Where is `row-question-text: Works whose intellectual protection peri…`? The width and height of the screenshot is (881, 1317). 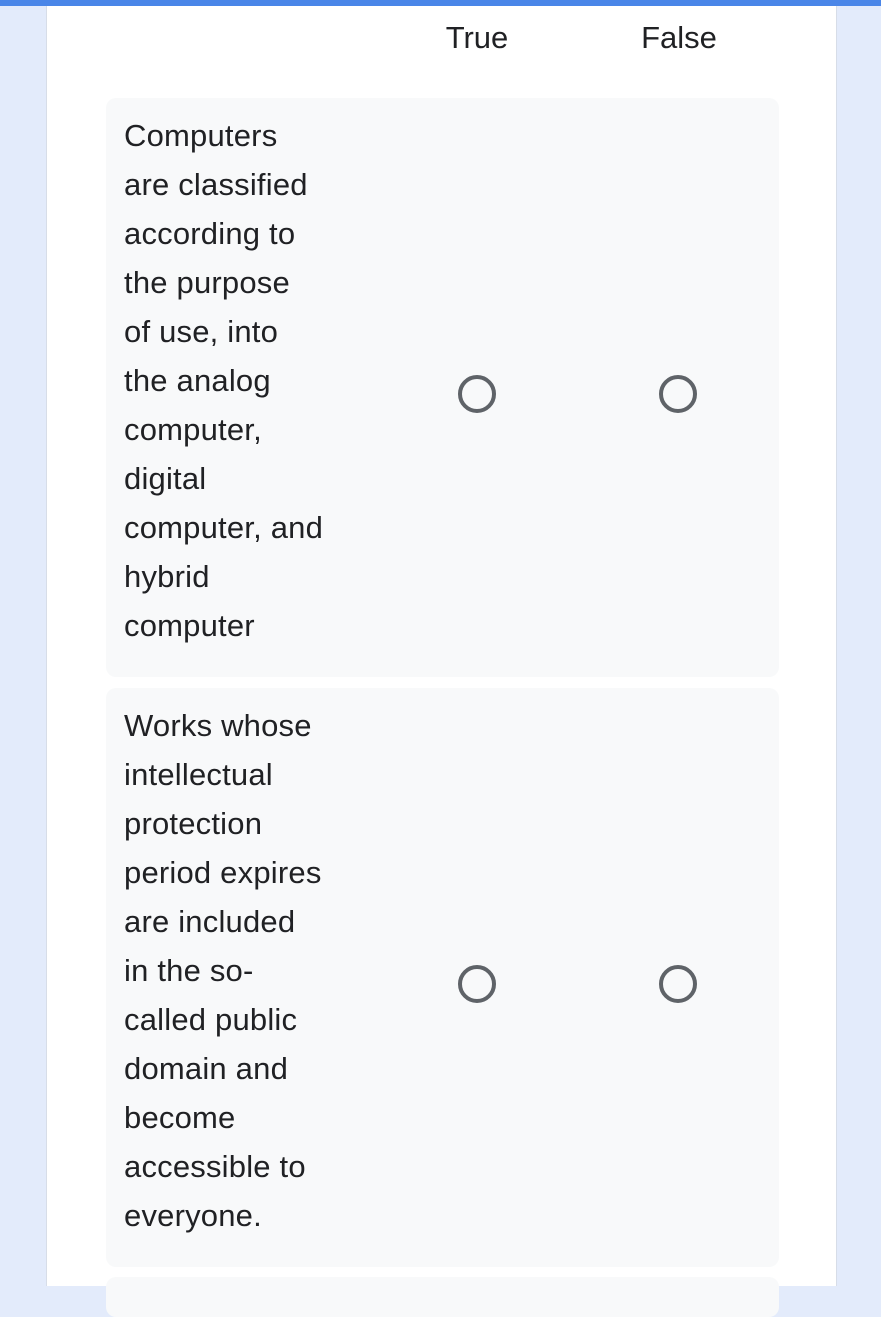
row-question-text: Works whose intellectual protection peri… is located at coordinates (223, 970).